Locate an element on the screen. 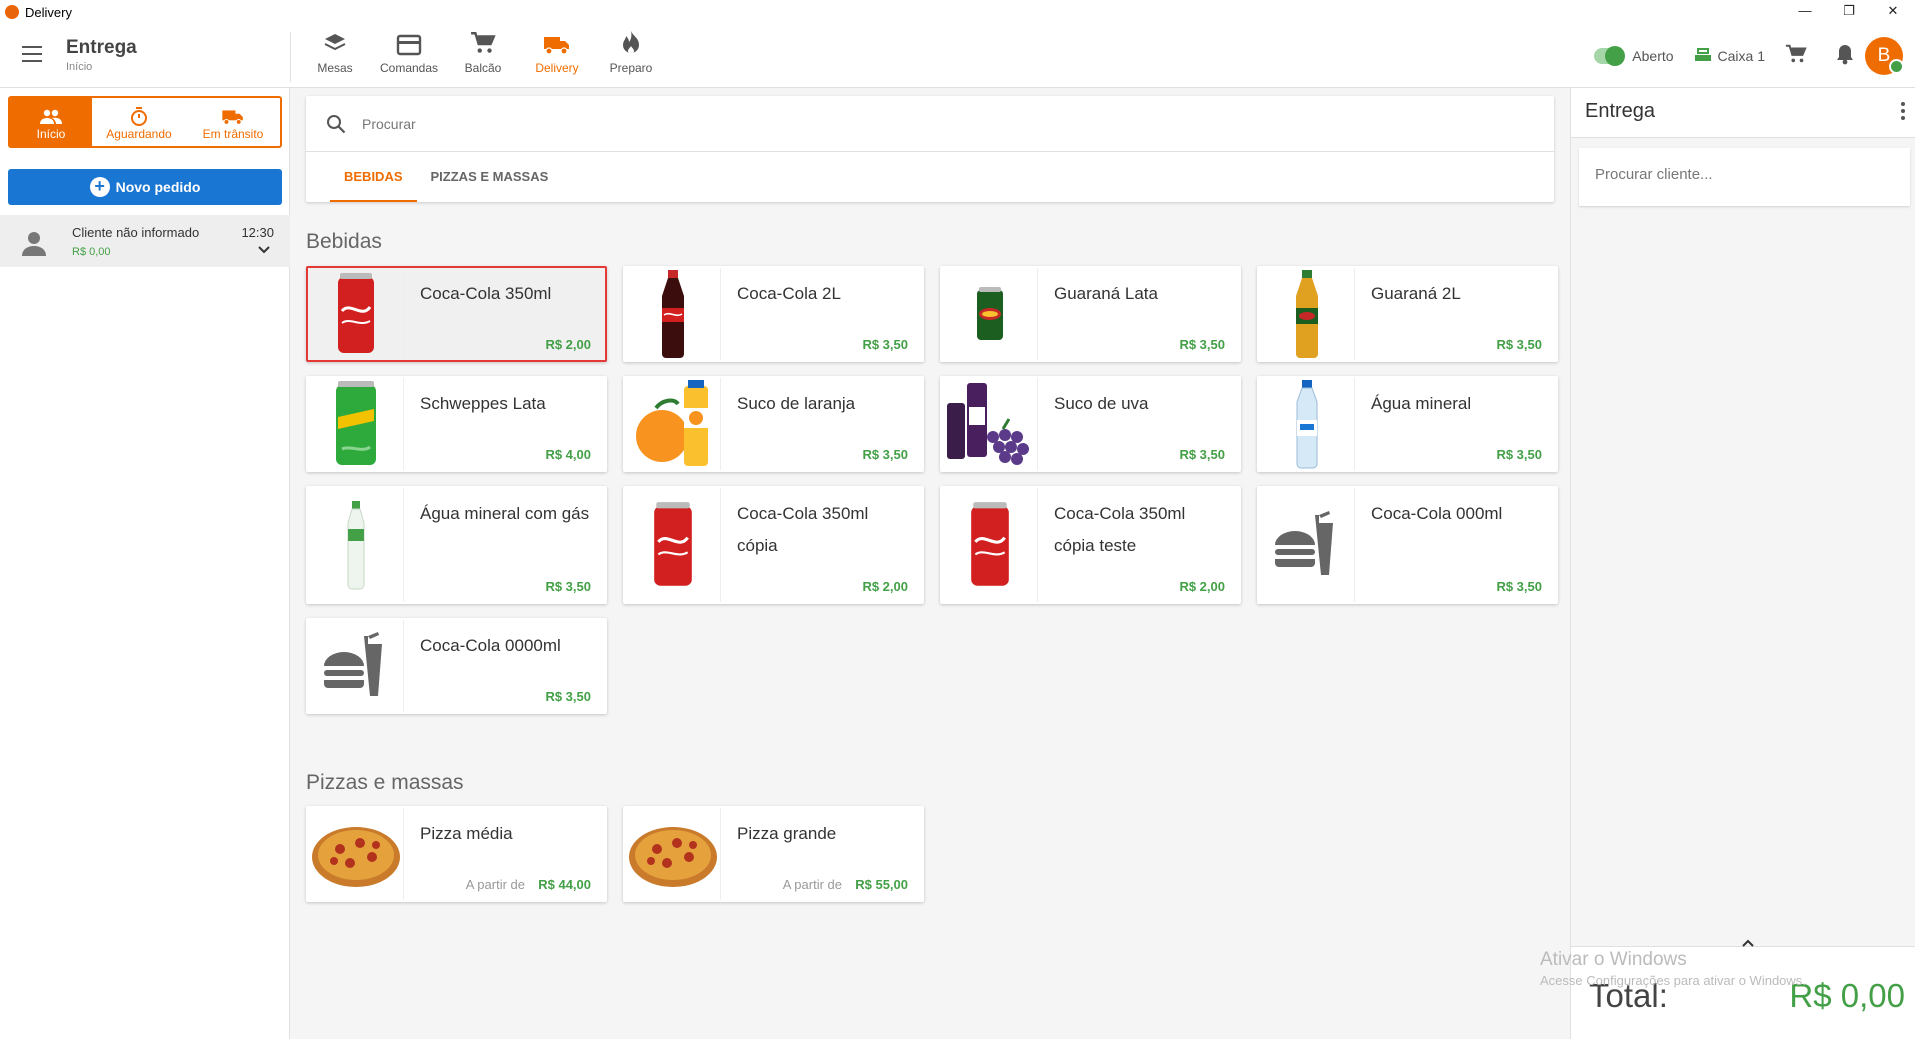 Image resolution: width=1915 pixels, height=1039 pixels. product-card: Schweppes Lata R$ 4,00 is located at coordinates (456, 424).